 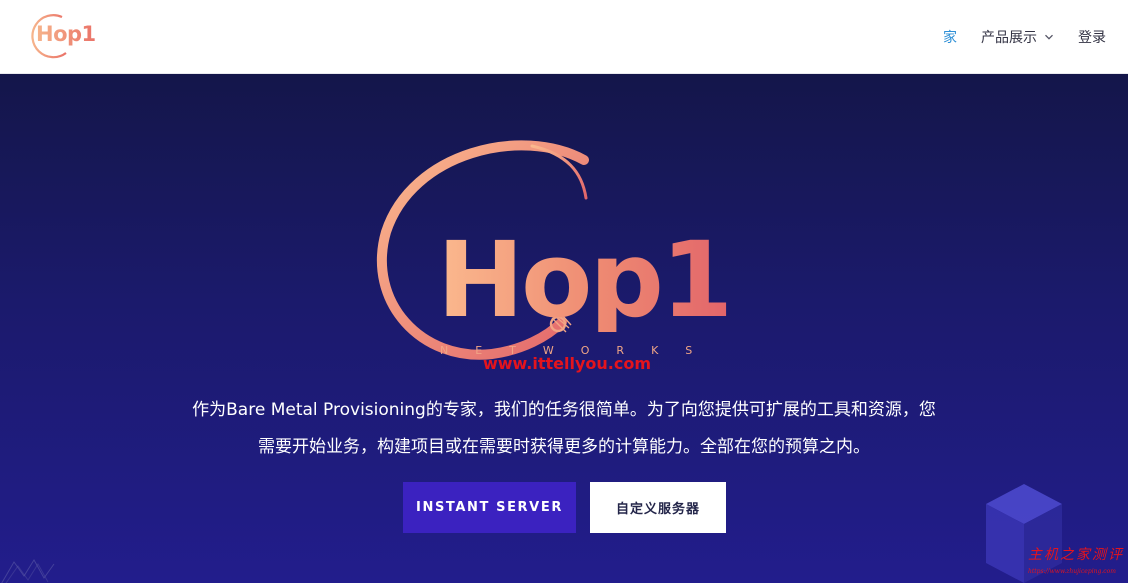 I want to click on nav-products-label: 产品展示, so click(x=1009, y=38).